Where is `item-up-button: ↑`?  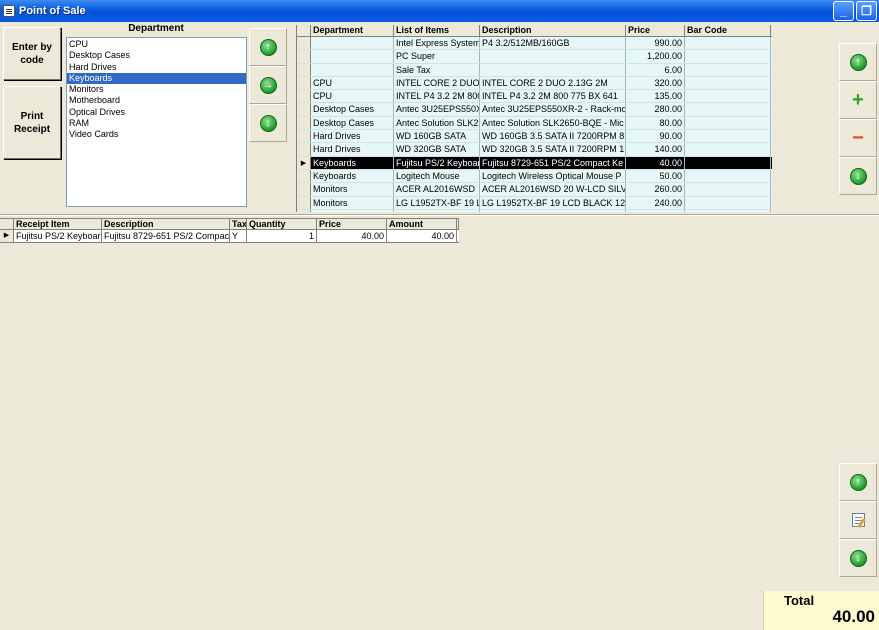 item-up-button: ↑ is located at coordinates (858, 62).